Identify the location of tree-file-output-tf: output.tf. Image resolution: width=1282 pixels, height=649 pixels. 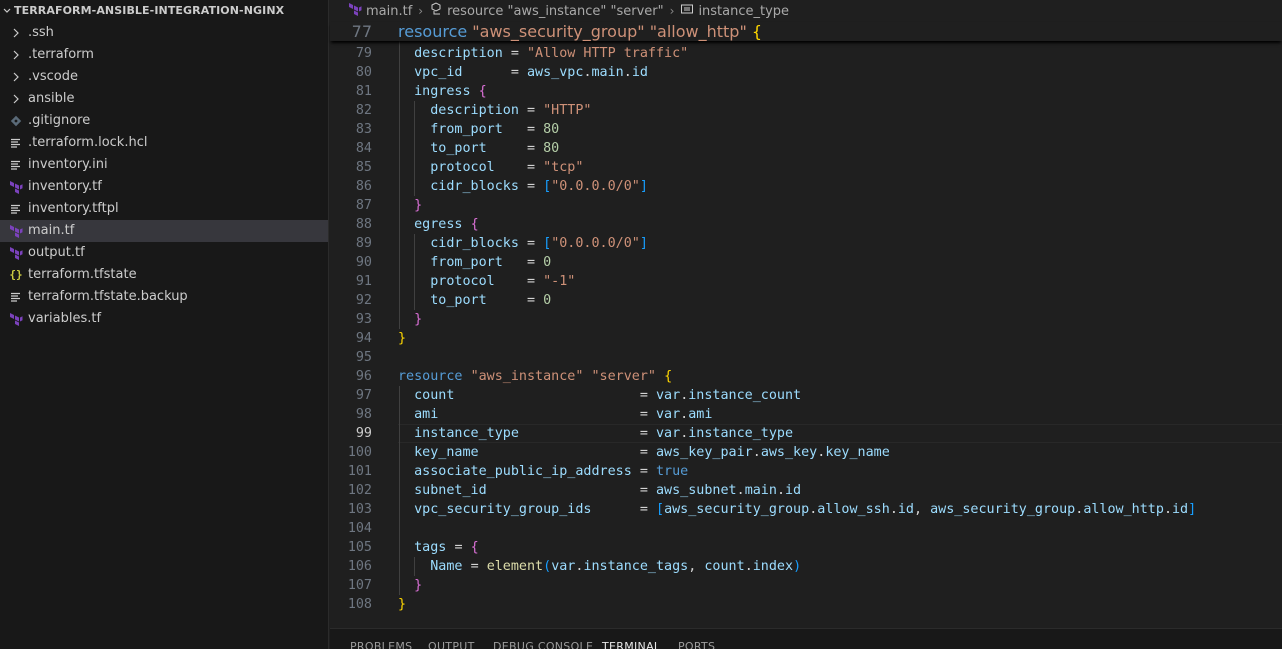
(164, 253).